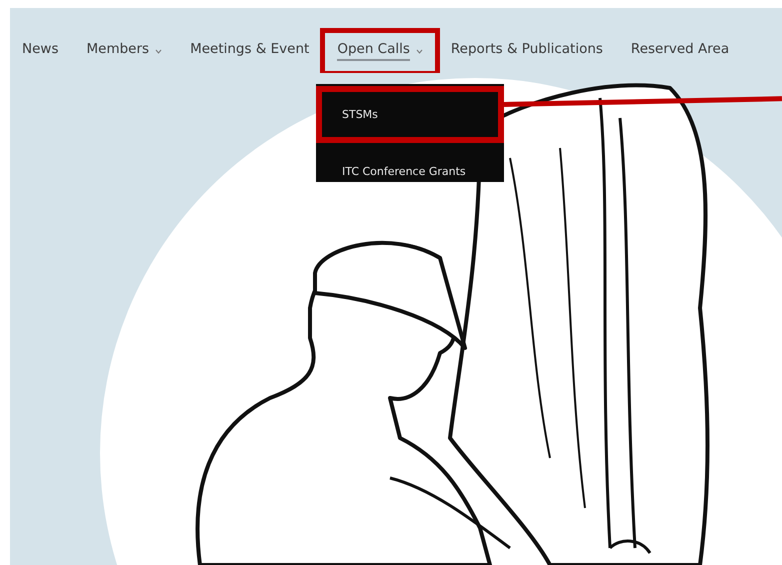 The width and height of the screenshot is (782, 565). What do you see at coordinates (410, 171) in the screenshot?
I see `dropdown-item: ITC Conference Grants` at bounding box center [410, 171].